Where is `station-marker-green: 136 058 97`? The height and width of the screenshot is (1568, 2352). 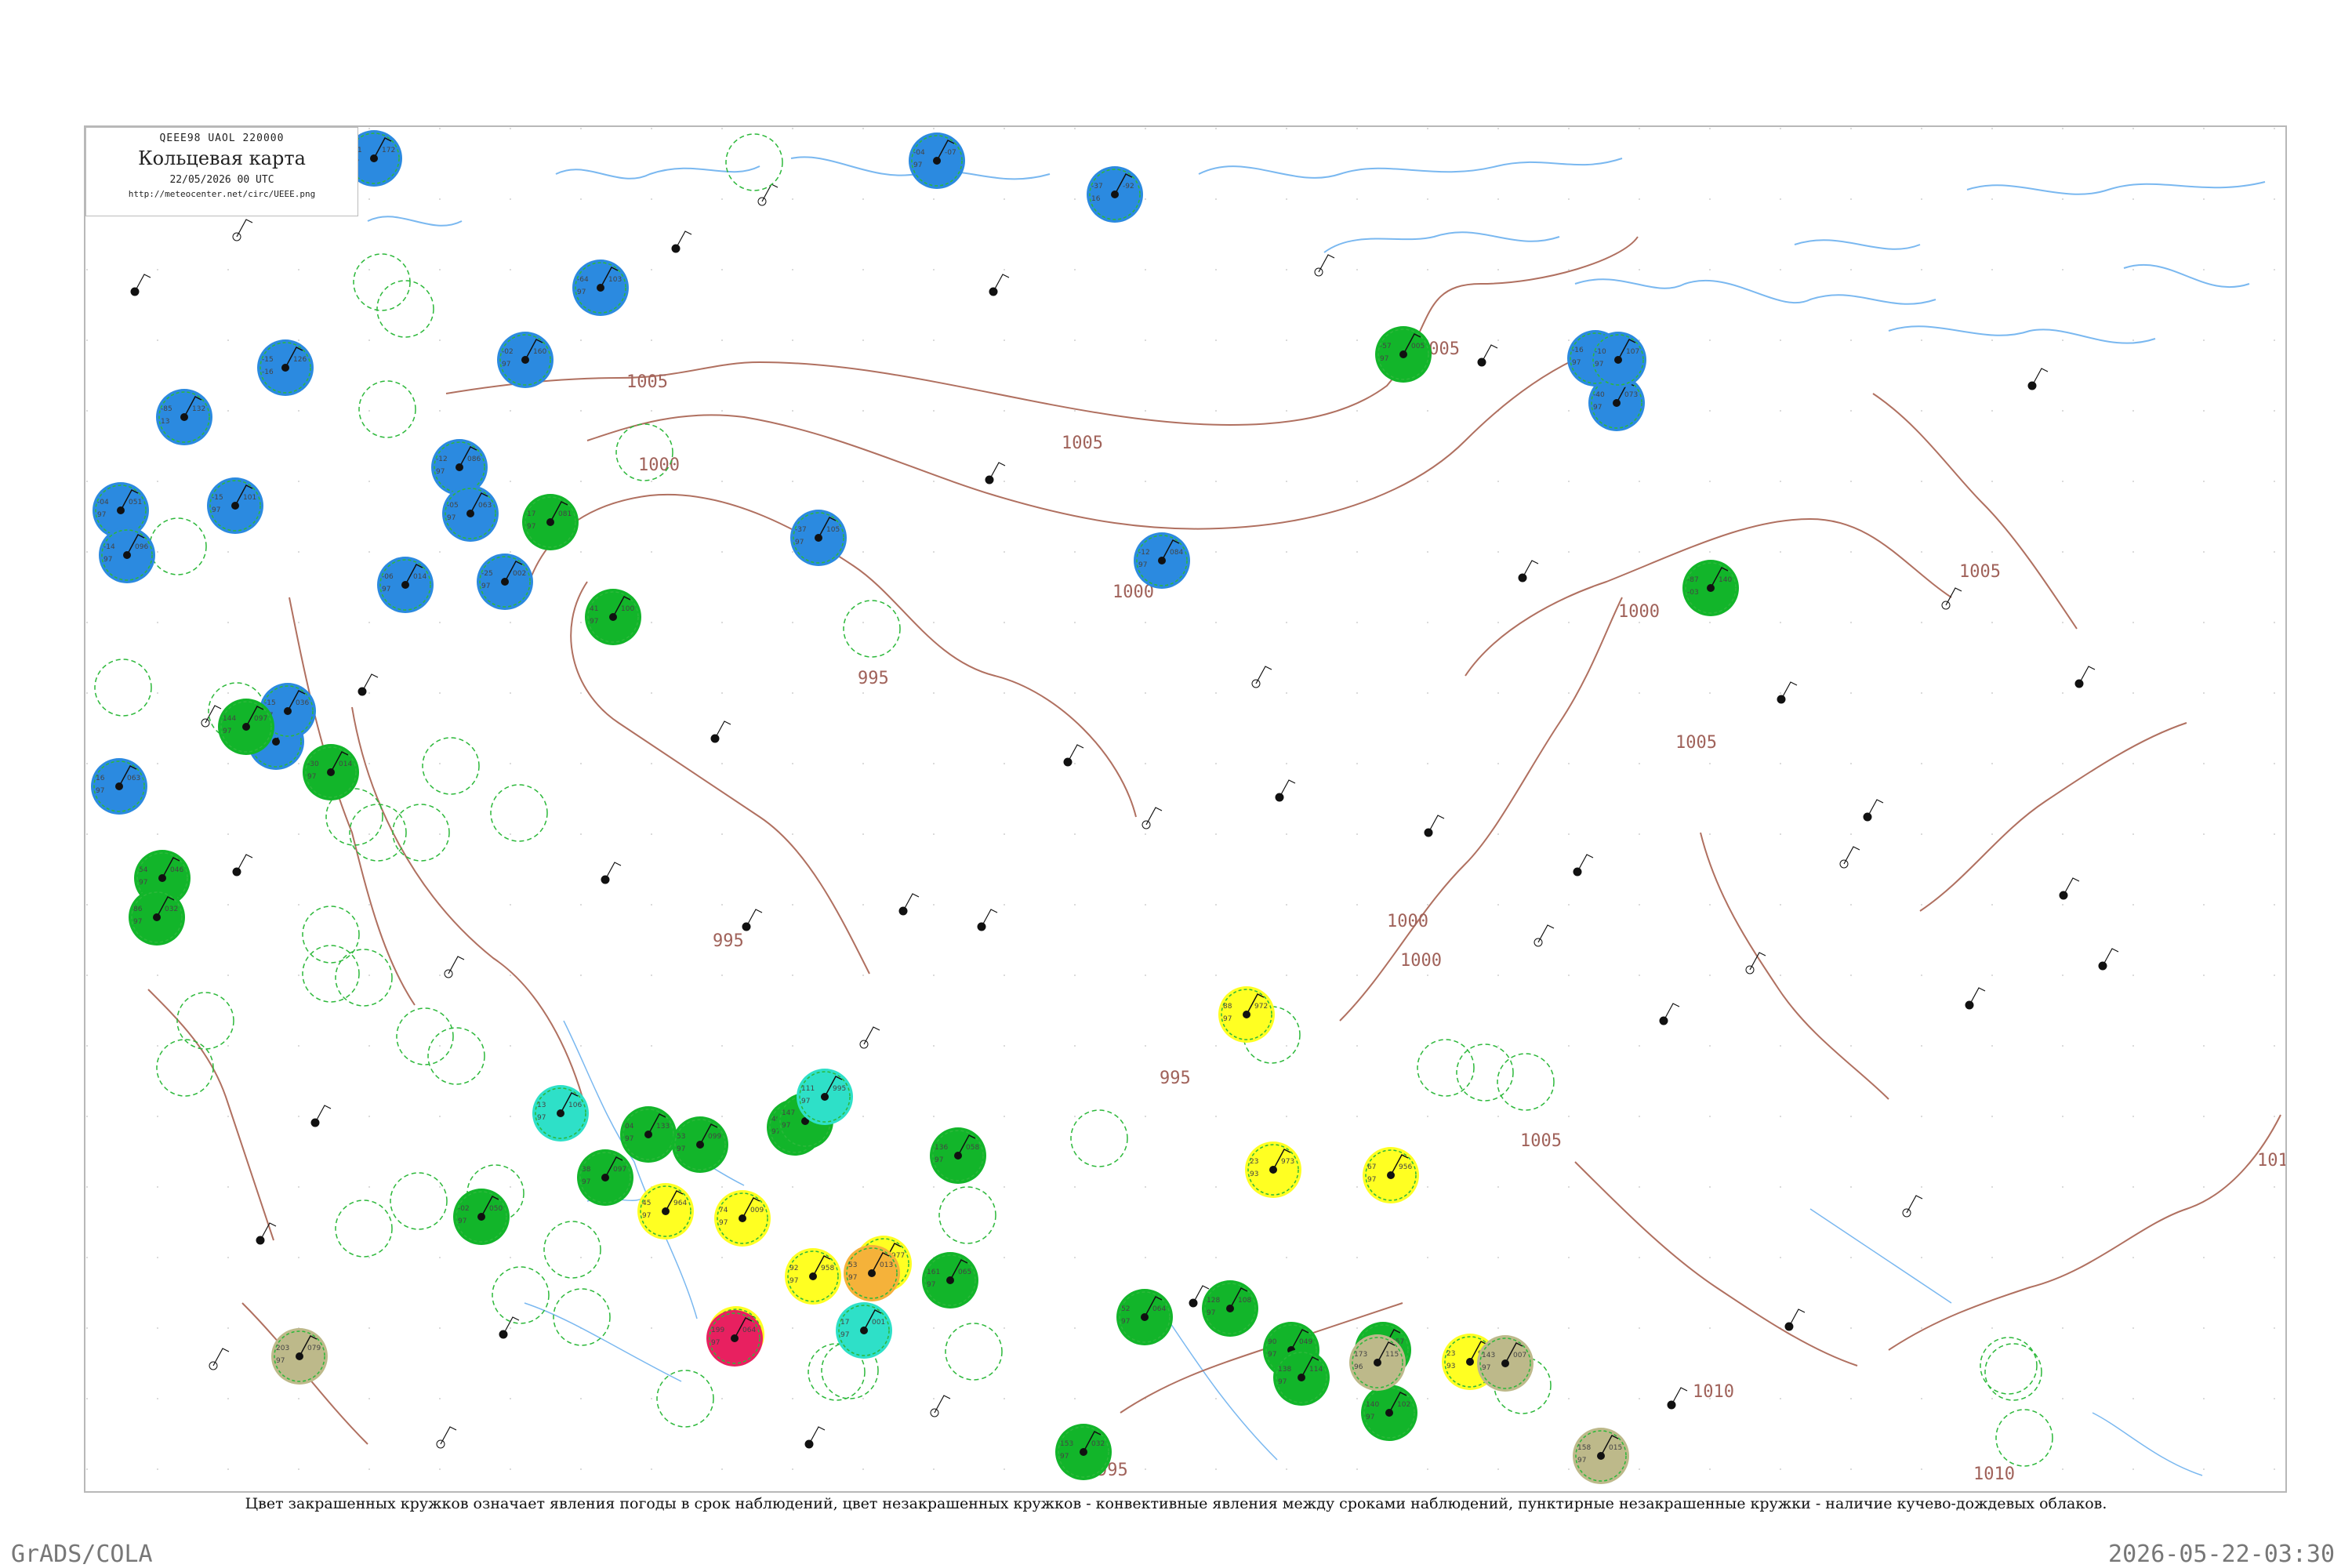 station-marker-green: 136 058 97 is located at coordinates (958, 1155).